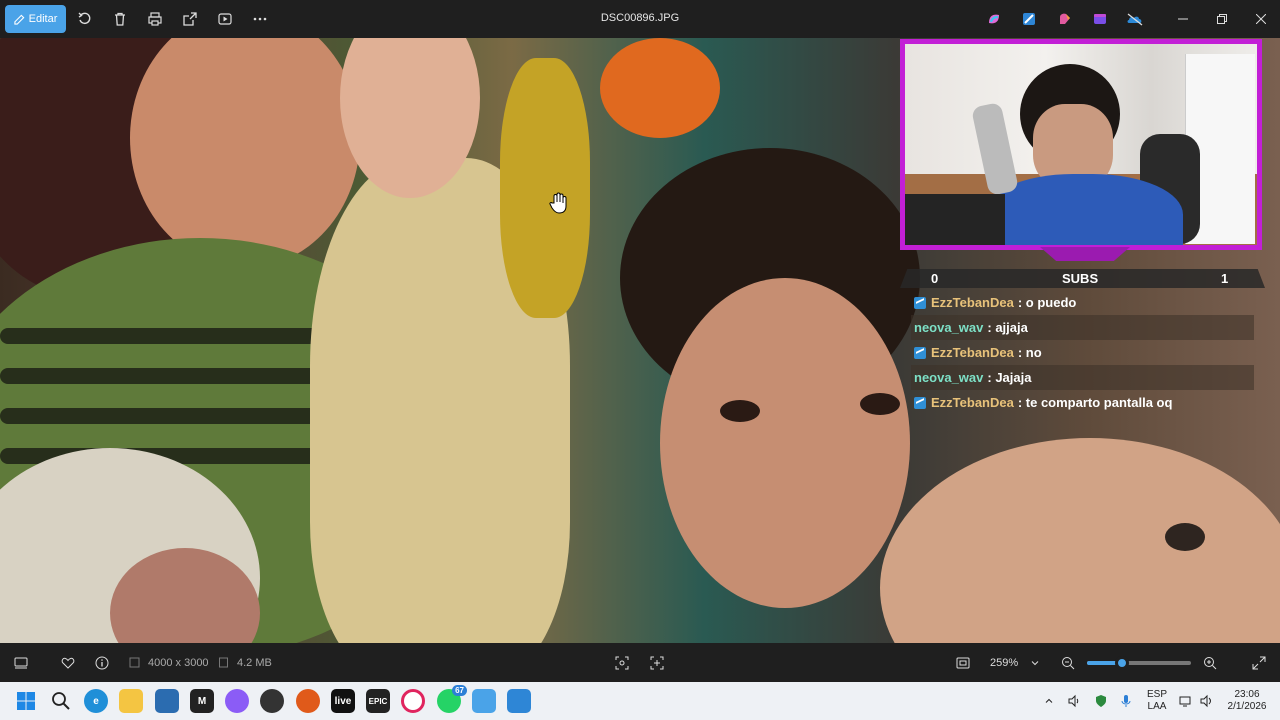 The height and width of the screenshot is (720, 1280). I want to click on windows-taskbar: e M live EPIC 67 ESP LAA 23:06 2/1/2026, so click(640, 701).